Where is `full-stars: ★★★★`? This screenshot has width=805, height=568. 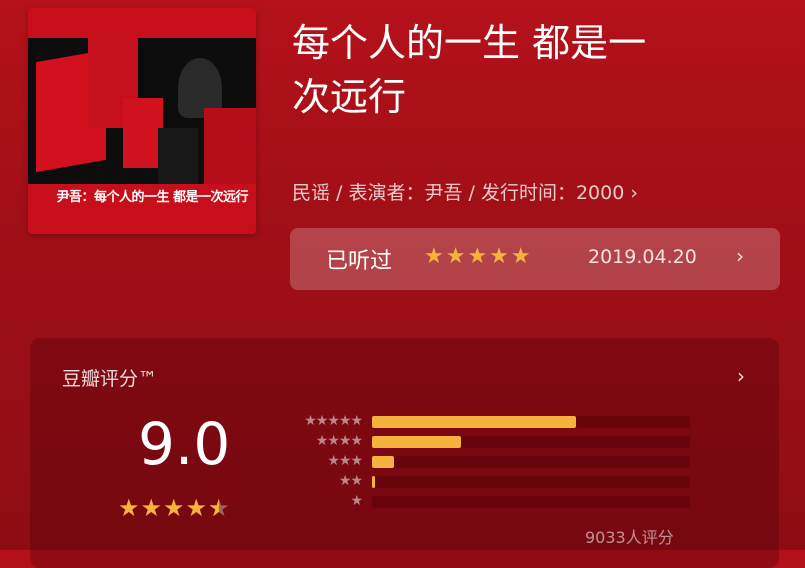 full-stars: ★★★★ is located at coordinates (163, 508).